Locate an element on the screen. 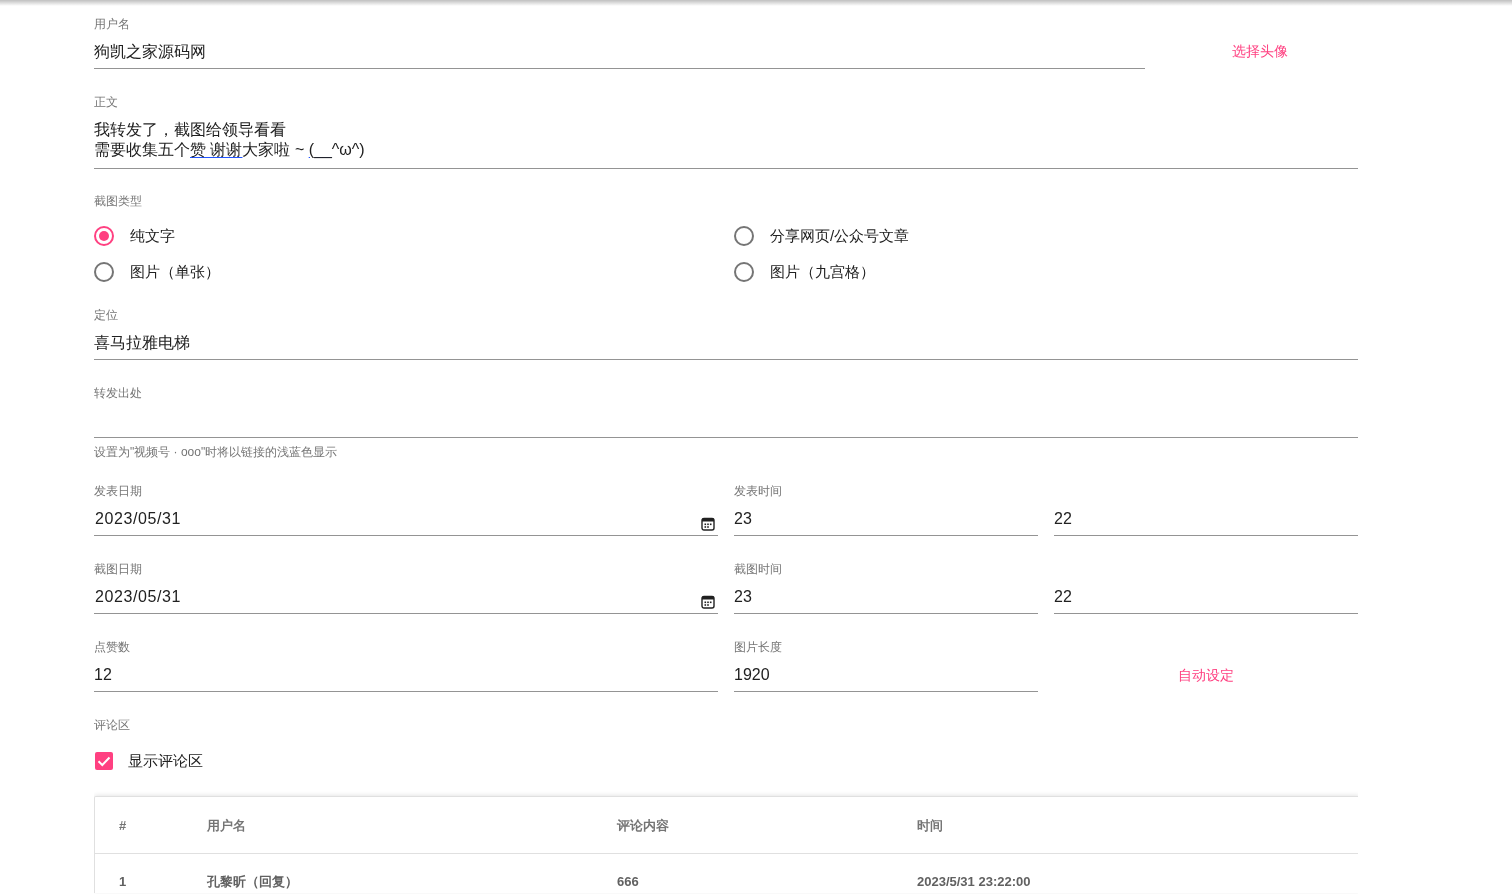  column-header: 用户名 is located at coordinates (226, 825).